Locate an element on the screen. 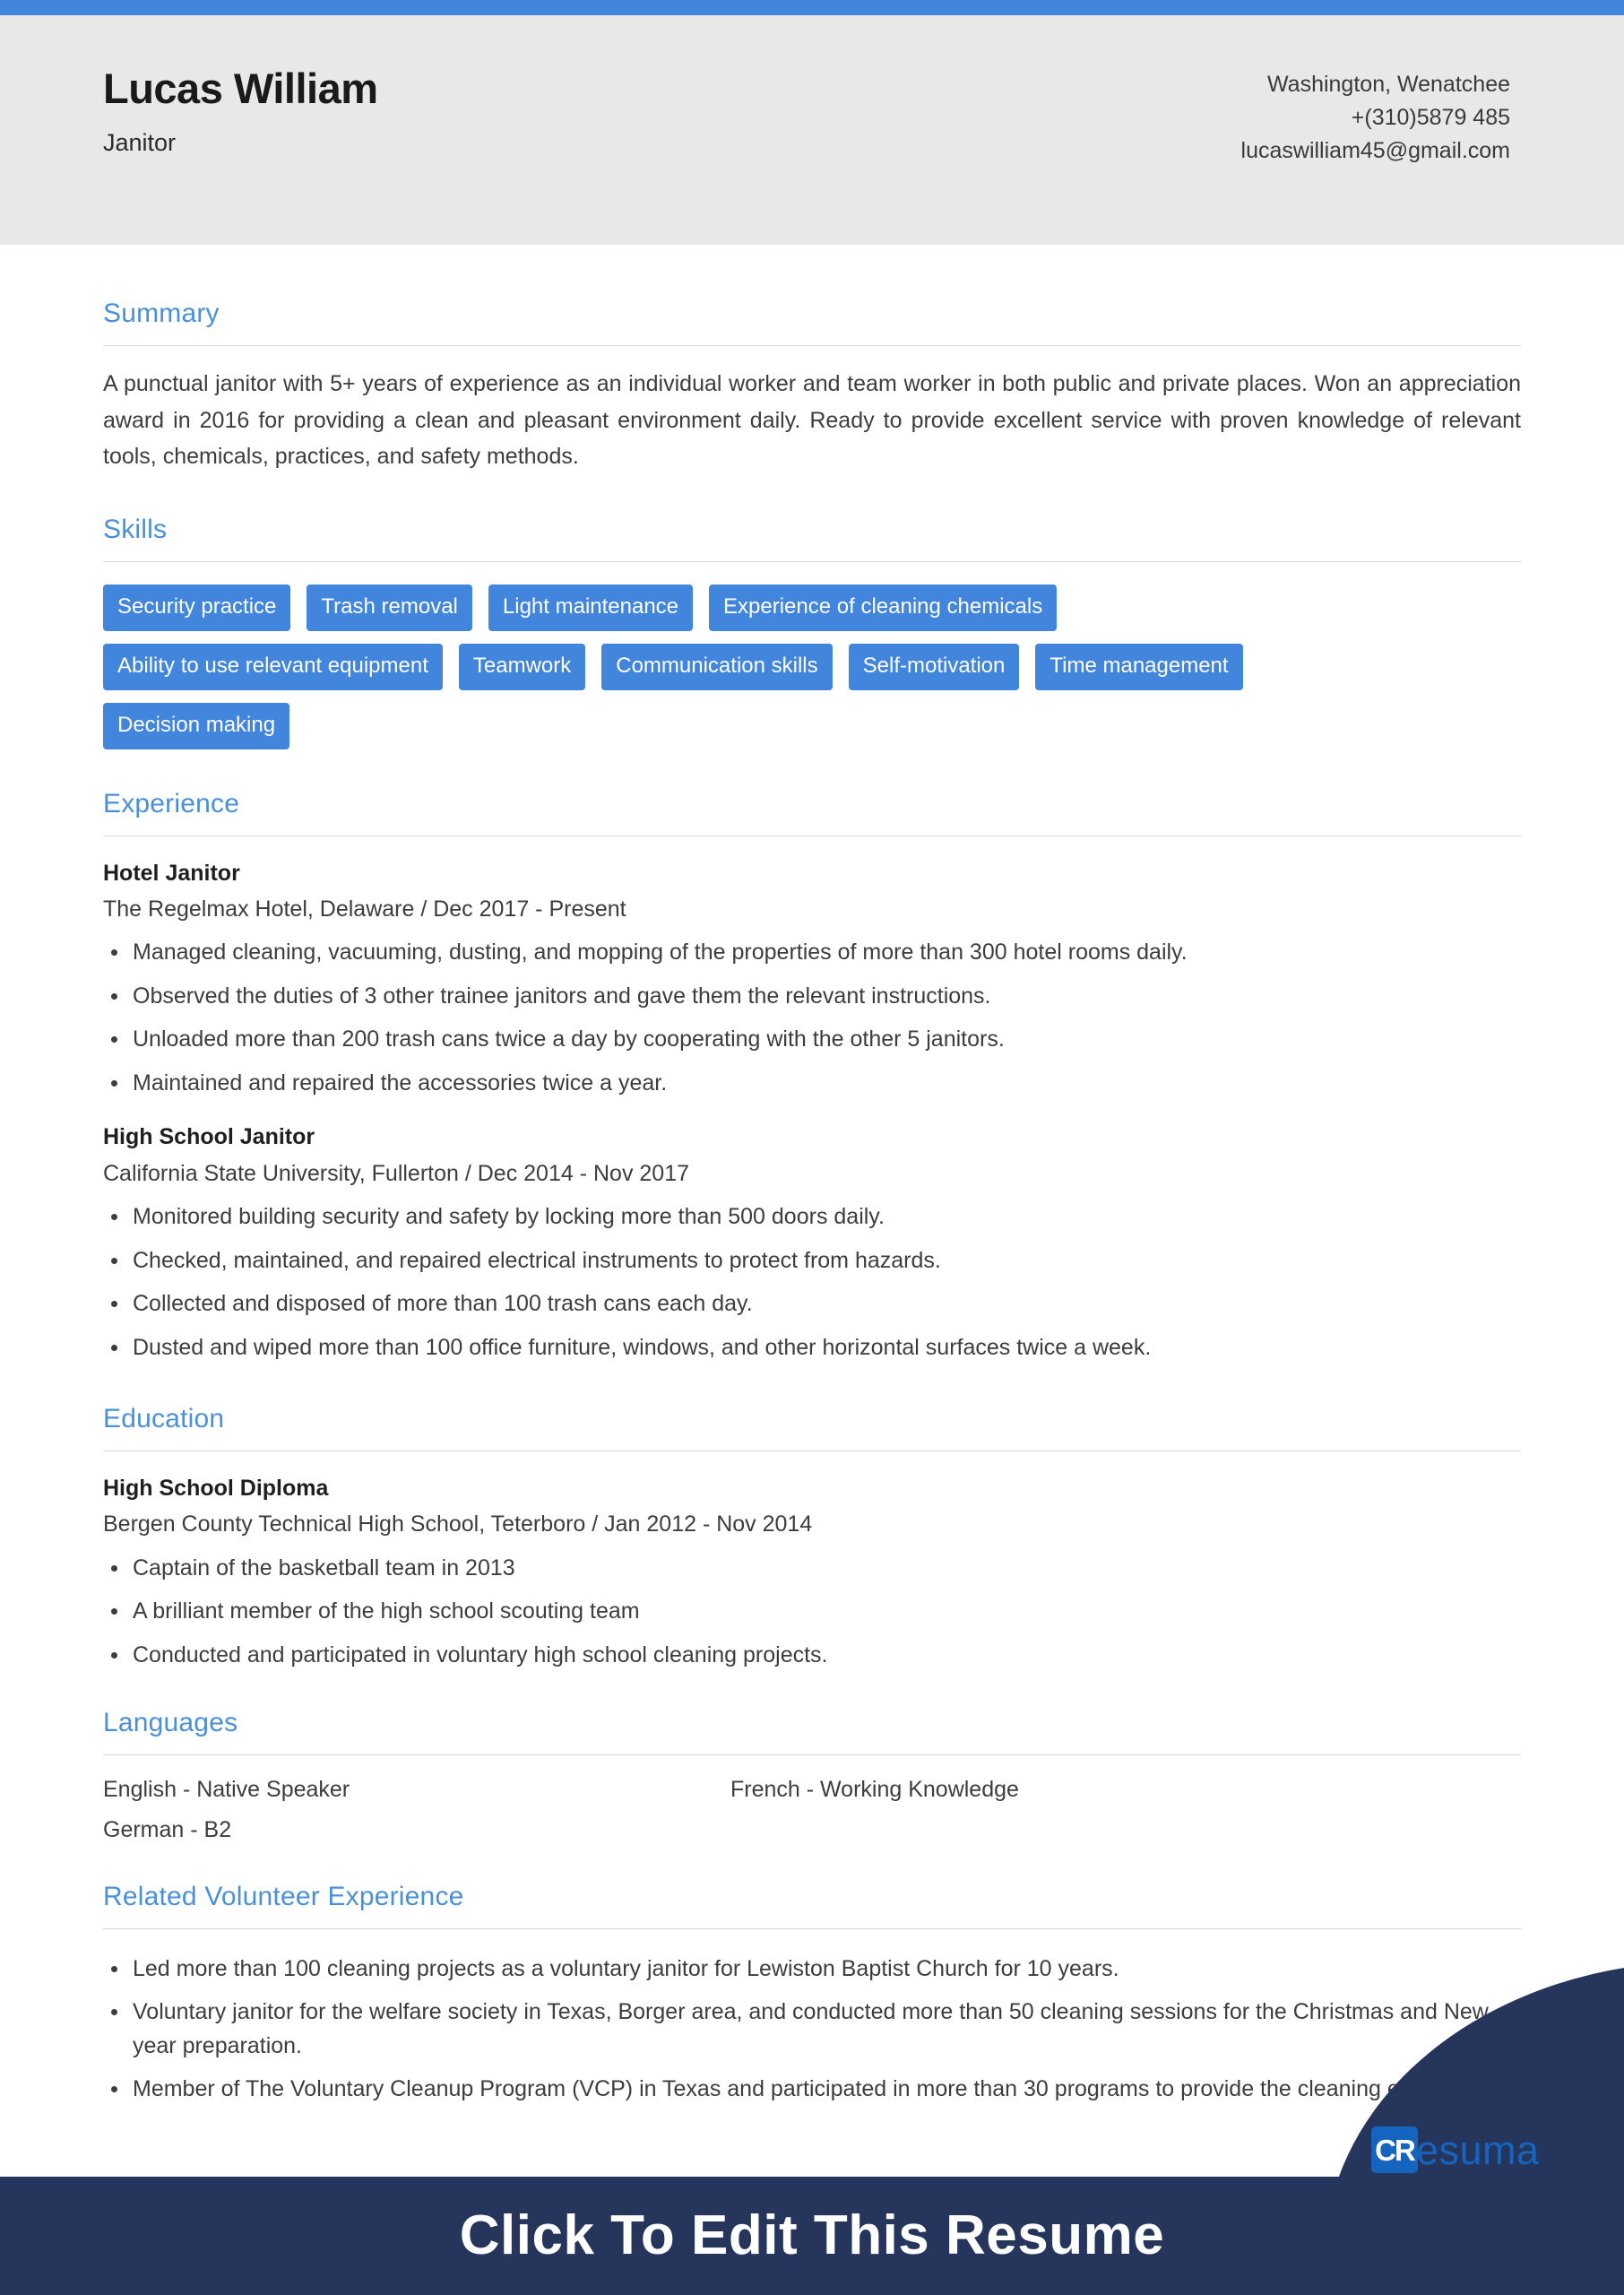 Image resolution: width=1624 pixels, height=2295 pixels. skill-tag: Time management is located at coordinates (1139, 667).